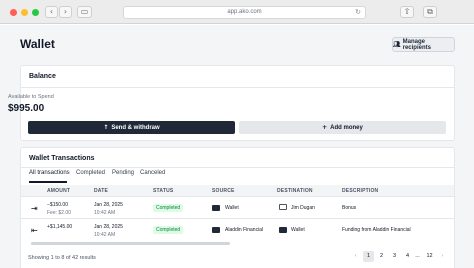 Image resolution: width=474 pixels, height=268 pixels. What do you see at coordinates (35, 12) in the screenshot?
I see `maximize-window-button` at bounding box center [35, 12].